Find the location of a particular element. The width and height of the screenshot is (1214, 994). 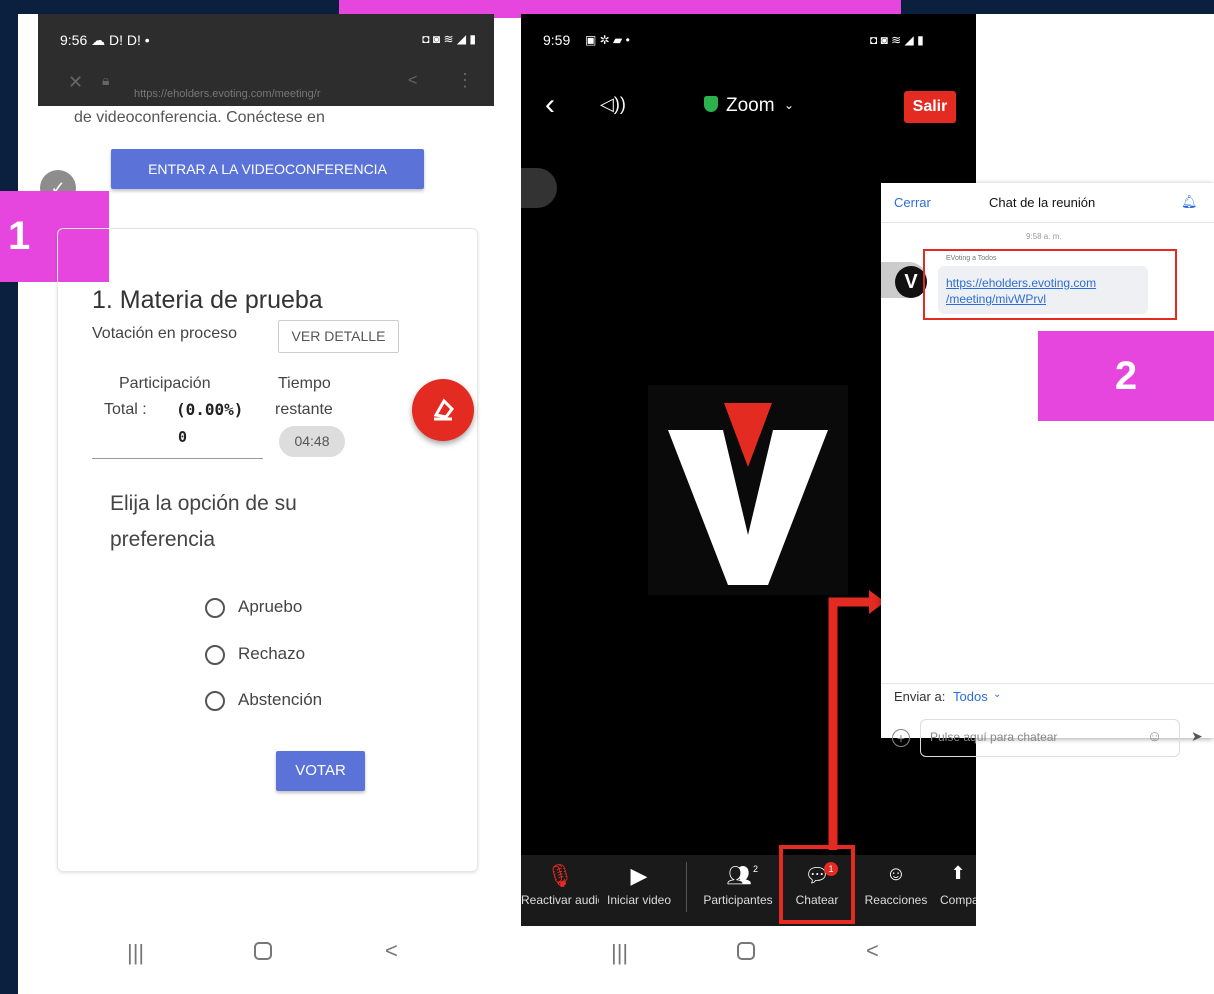

participants-count: 2 is located at coordinates (756, 869).